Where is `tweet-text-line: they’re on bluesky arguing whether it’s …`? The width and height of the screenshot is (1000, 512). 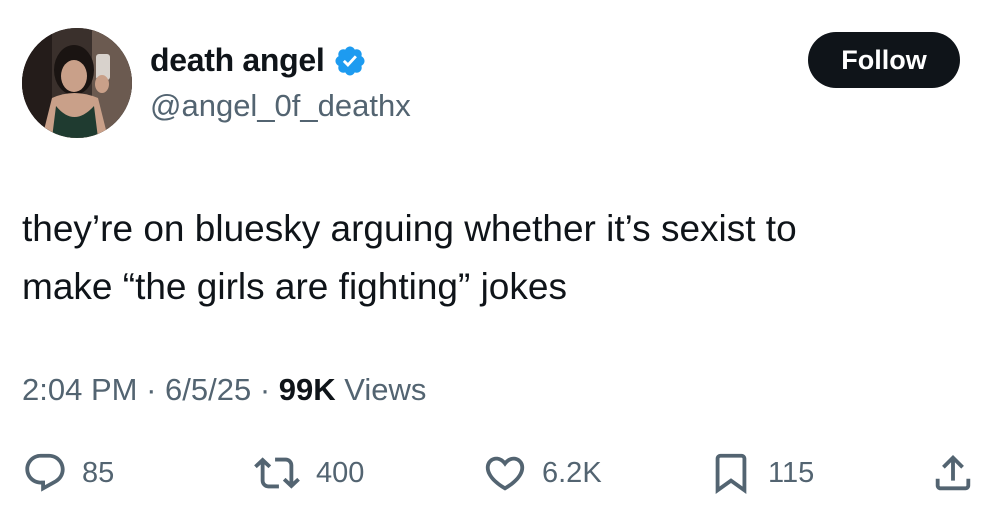
tweet-text-line: they’re on bluesky arguing whether it’s … is located at coordinates (409, 228).